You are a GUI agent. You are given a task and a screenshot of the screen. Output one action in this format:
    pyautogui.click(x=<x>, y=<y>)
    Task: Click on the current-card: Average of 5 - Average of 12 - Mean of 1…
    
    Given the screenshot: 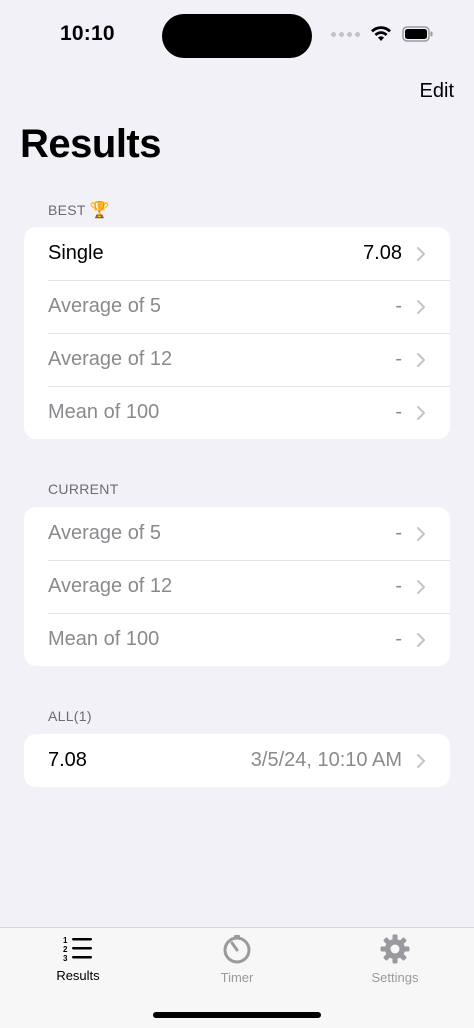 What is the action you would take?
    pyautogui.click(x=237, y=586)
    